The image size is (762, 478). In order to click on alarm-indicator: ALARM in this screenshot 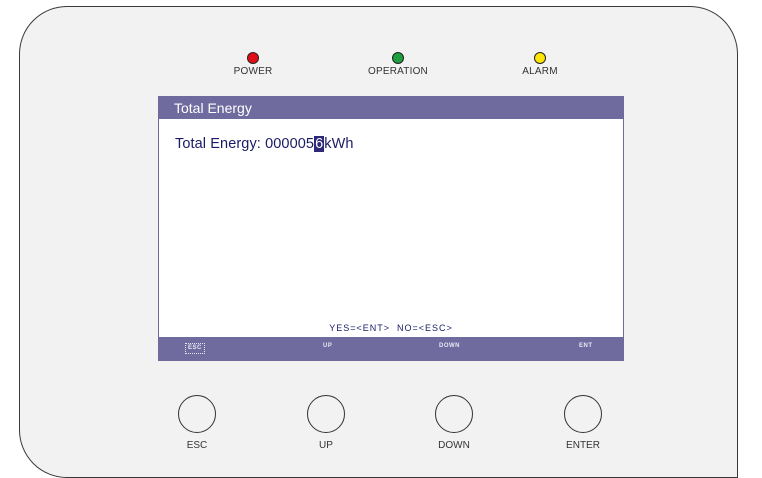, I will do `click(540, 64)`.